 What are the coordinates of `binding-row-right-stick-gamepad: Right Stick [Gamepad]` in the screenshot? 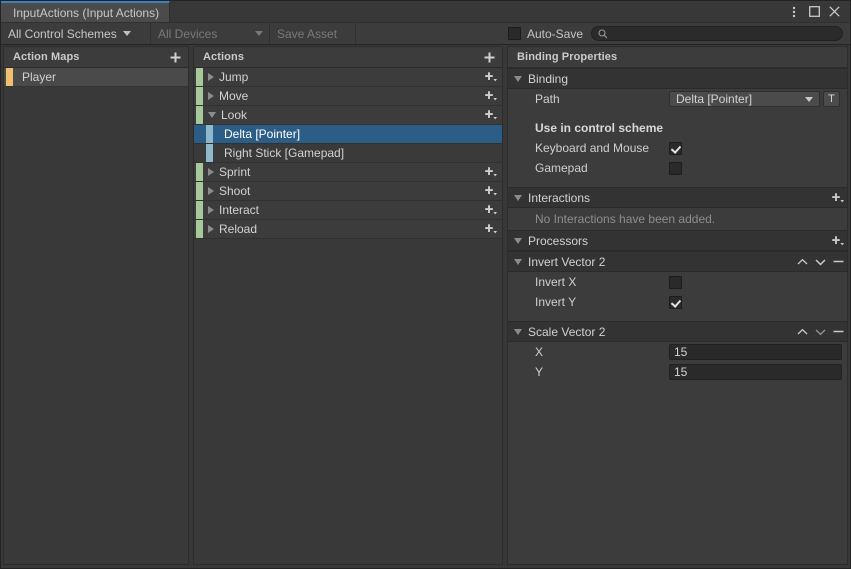 It's located at (348, 153).